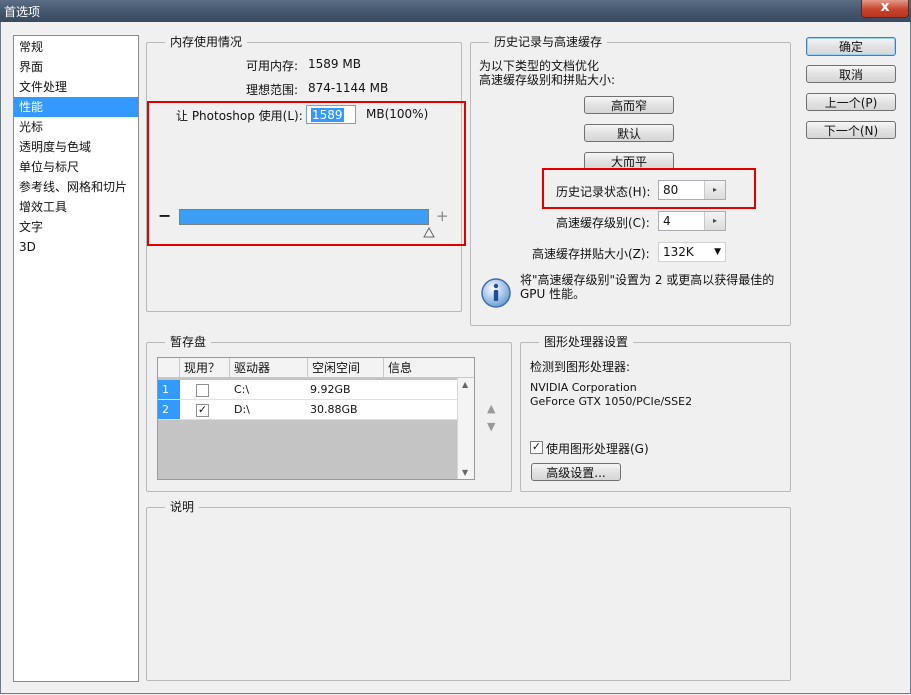 The width and height of the screenshot is (911, 695). I want to click on use-gpu-label: 使用图形处理器(G), so click(597, 449).